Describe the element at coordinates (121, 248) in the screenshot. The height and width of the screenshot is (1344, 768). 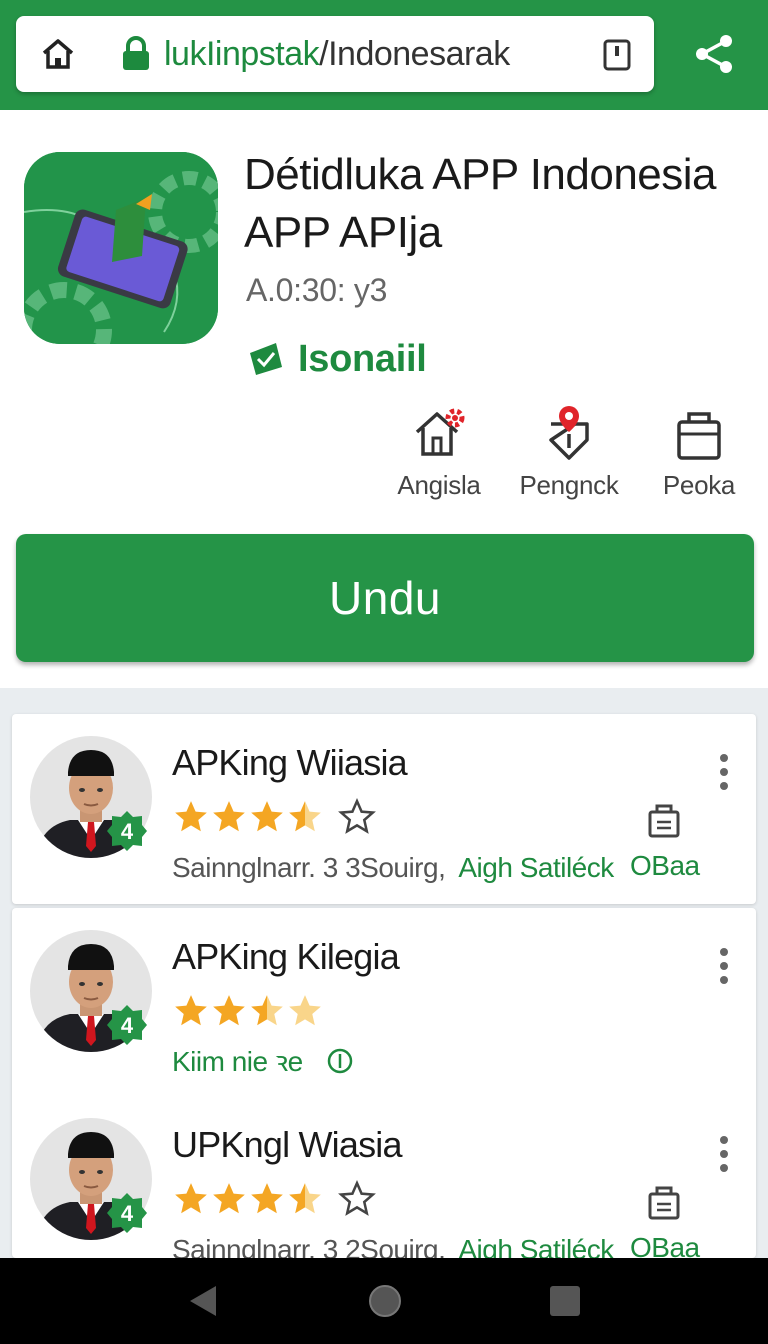
I see `app-icon` at that location.